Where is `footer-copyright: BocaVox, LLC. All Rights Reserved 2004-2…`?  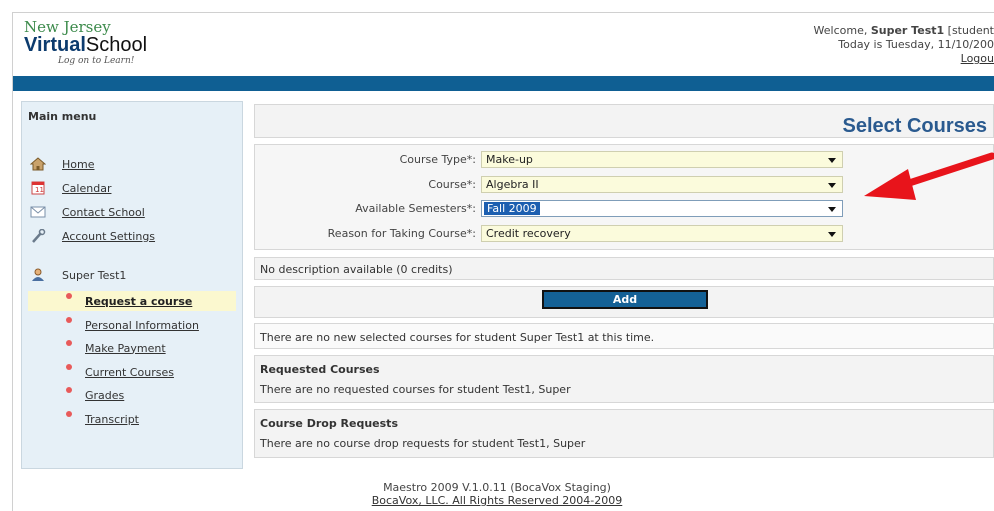 footer-copyright: BocaVox, LLC. All Rights Reserved 2004-2… is located at coordinates (497, 500).